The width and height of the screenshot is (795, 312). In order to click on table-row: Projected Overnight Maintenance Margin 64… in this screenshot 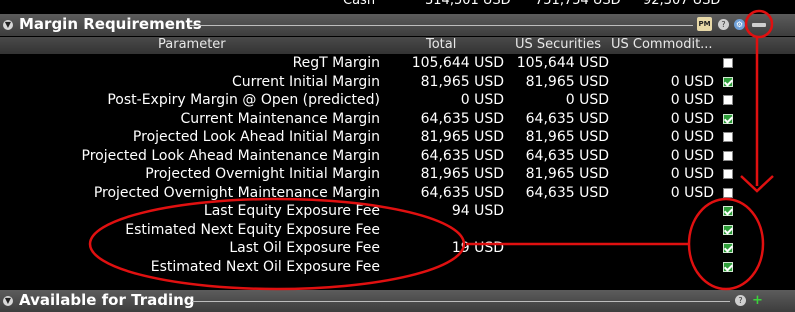, I will do `click(397, 194)`.